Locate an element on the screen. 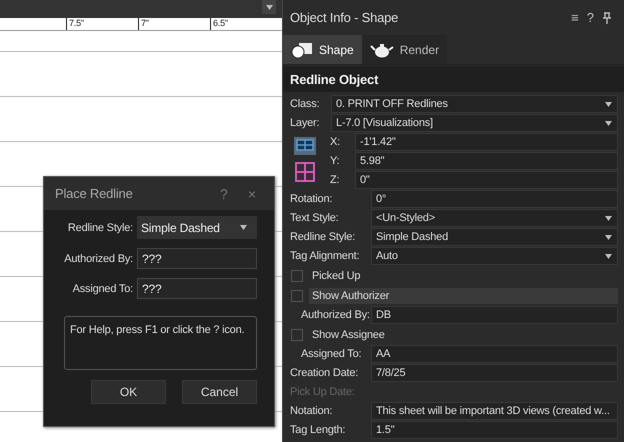 The height and width of the screenshot is (442, 624). input-field: 5.98" is located at coordinates (486, 161).